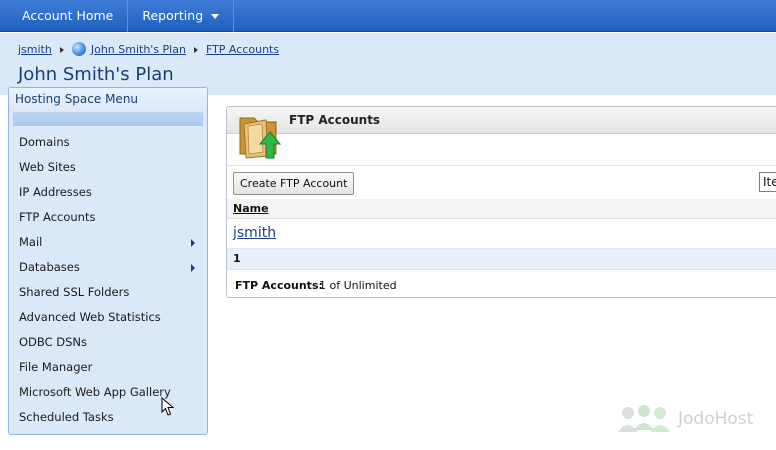 Image resolution: width=776 pixels, height=450 pixels. Describe the element at coordinates (251, 208) in the screenshot. I see `column-header-name: Name` at that location.